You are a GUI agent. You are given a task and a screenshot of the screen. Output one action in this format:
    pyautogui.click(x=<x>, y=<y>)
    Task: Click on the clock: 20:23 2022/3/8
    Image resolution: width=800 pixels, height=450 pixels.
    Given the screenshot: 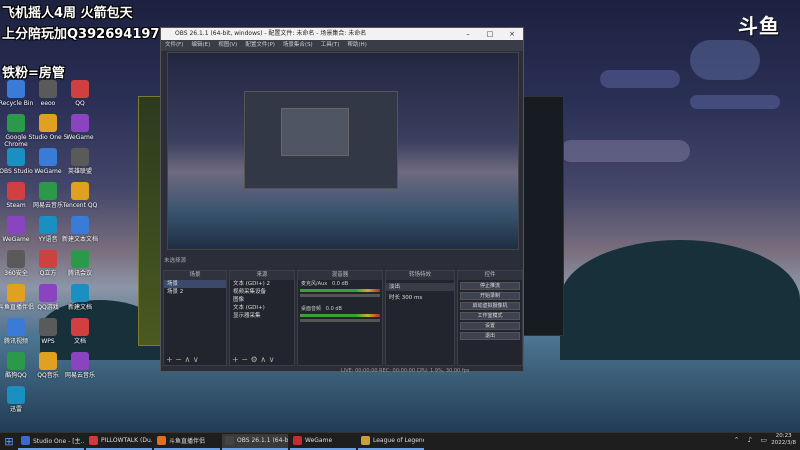 What is the action you would take?
    pyautogui.click(x=783, y=440)
    